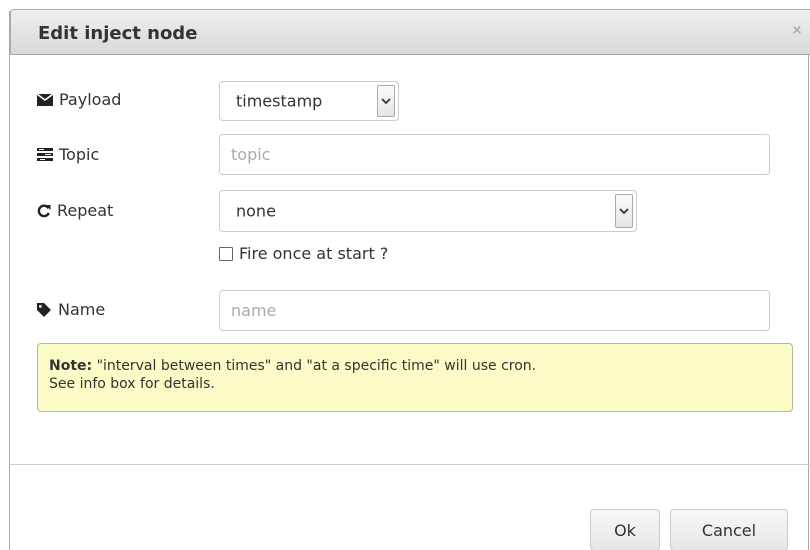 The width and height of the screenshot is (810, 550). I want to click on repeat-label: Repeat, so click(85, 210).